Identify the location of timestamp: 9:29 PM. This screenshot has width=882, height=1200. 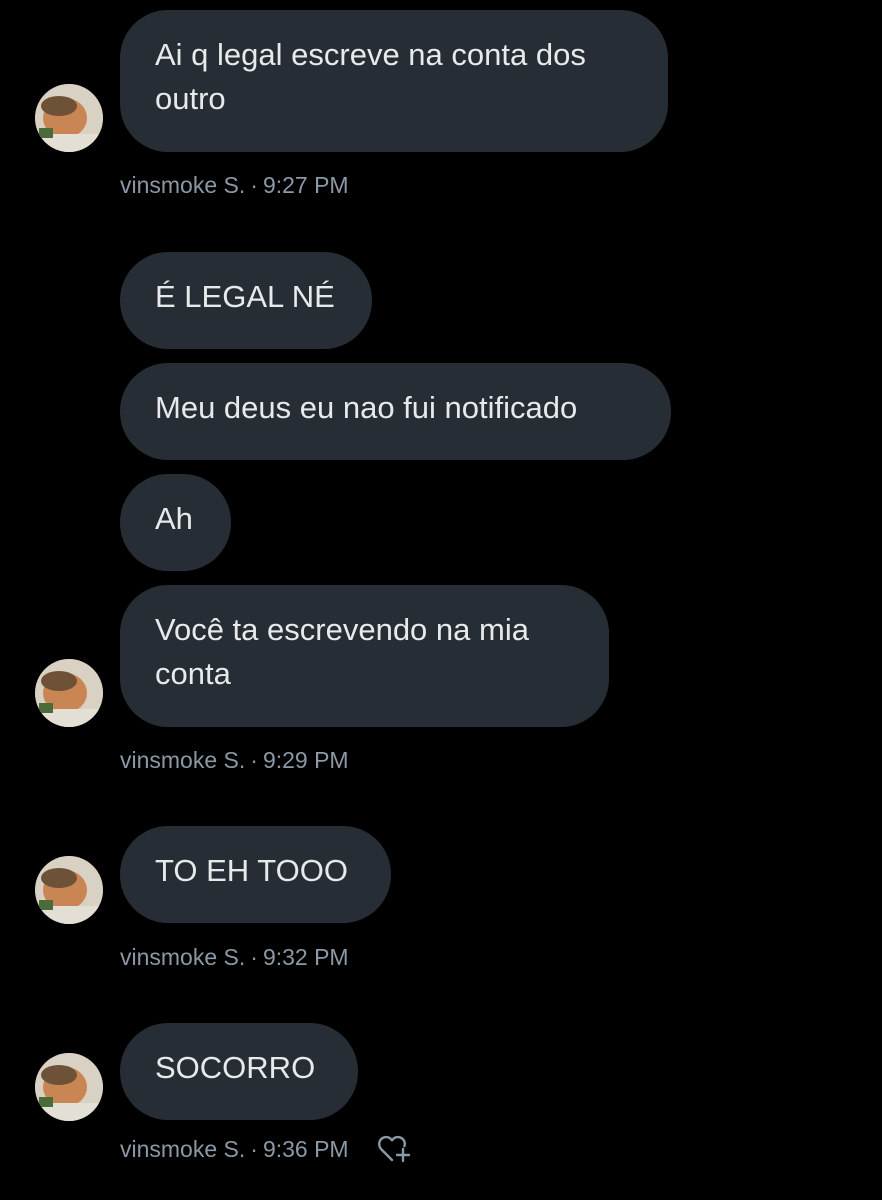
(305, 760).